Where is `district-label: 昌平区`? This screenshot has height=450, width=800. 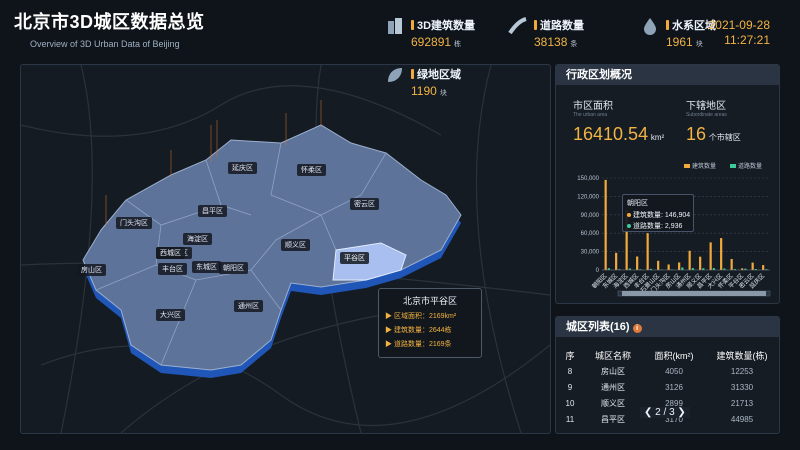
district-label: 昌平区 is located at coordinates (212, 211).